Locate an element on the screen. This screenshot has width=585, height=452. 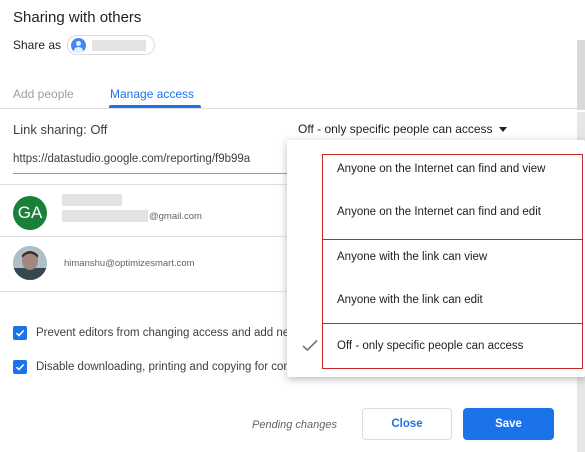
close-button: Close is located at coordinates (407, 424).